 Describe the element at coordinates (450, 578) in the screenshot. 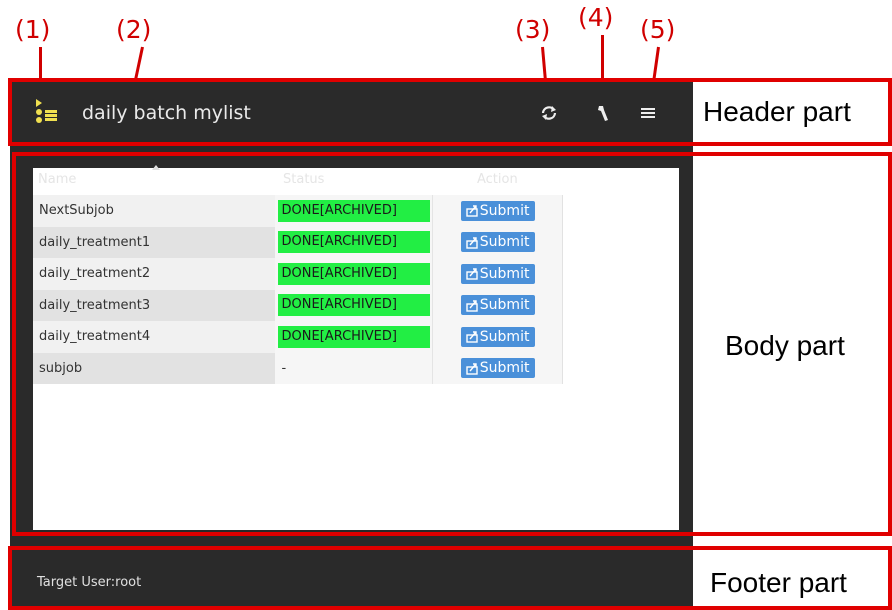

I see `footer-part-outline` at that location.